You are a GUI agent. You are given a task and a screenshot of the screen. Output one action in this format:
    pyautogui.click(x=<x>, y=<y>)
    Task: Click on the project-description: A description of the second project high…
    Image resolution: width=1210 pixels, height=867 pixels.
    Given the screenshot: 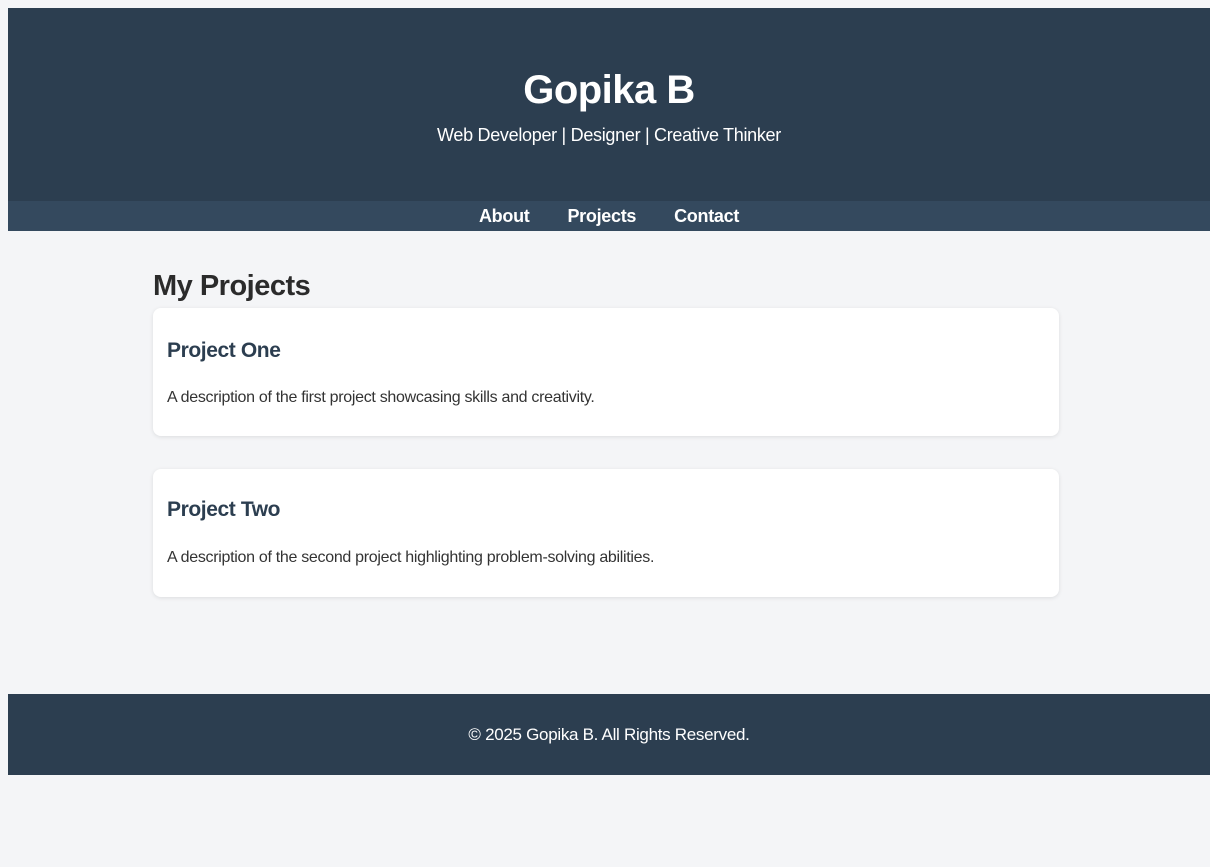 What is the action you would take?
    pyautogui.click(x=411, y=557)
    